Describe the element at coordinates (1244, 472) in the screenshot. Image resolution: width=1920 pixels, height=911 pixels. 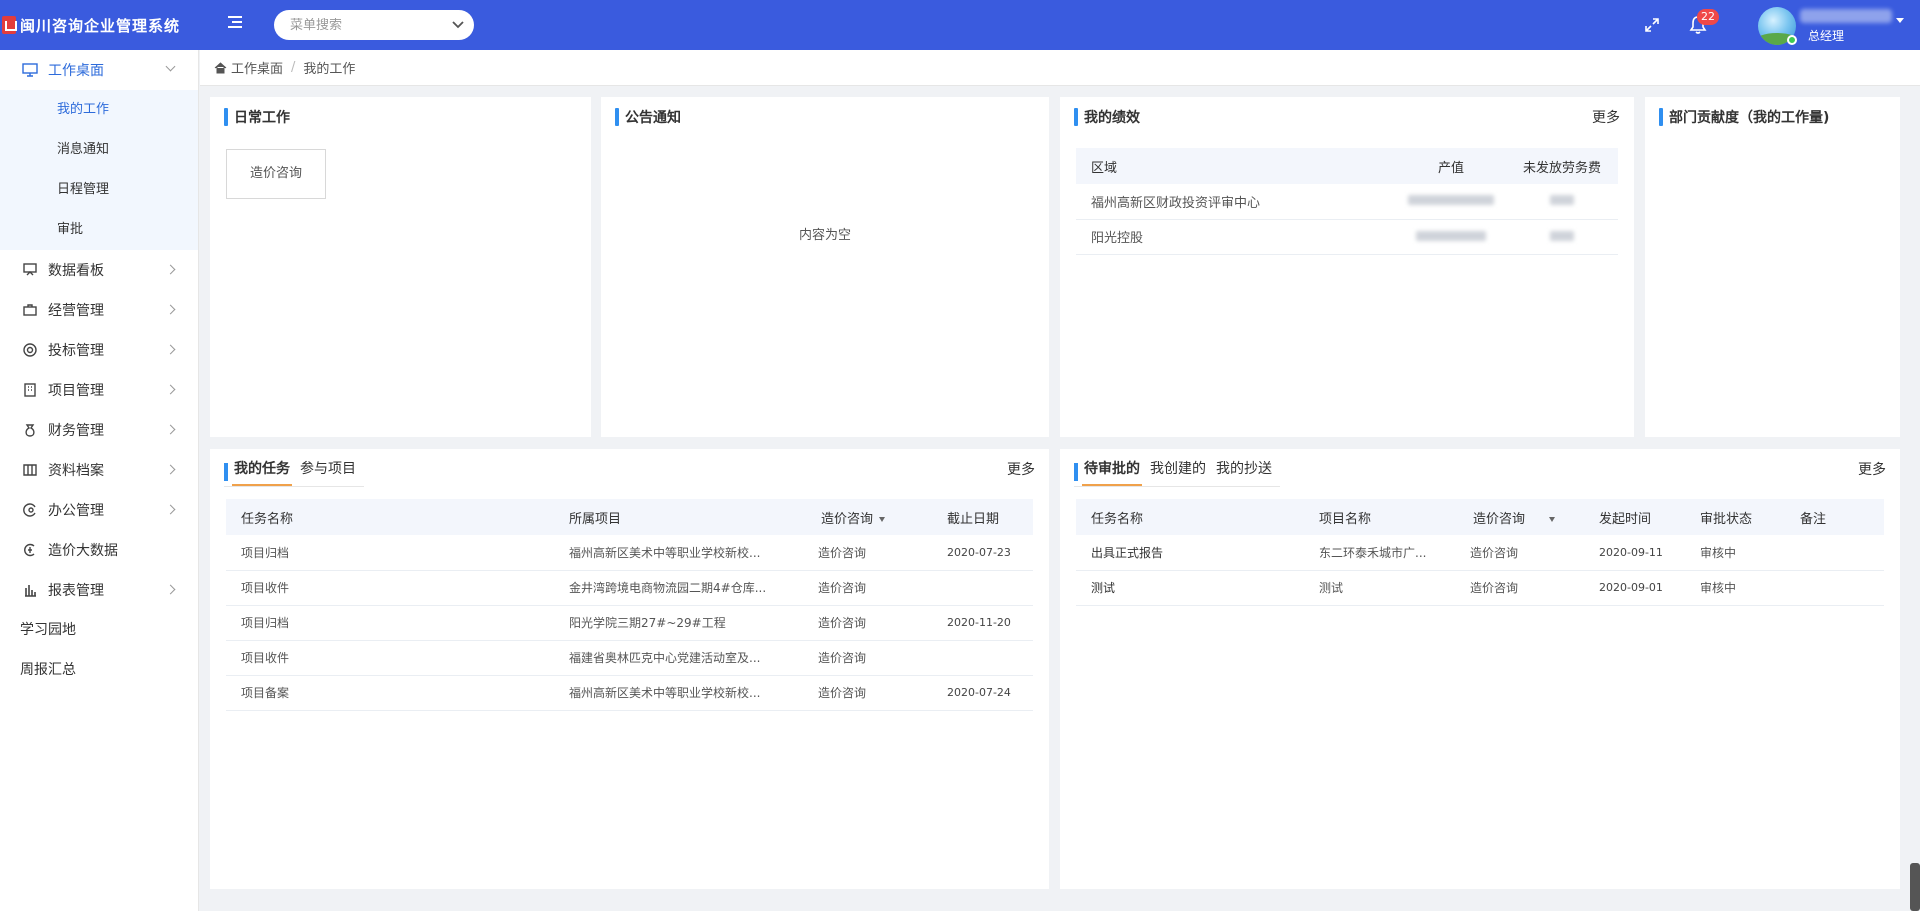
I see `tab-my-cc: 我的抄送` at that location.